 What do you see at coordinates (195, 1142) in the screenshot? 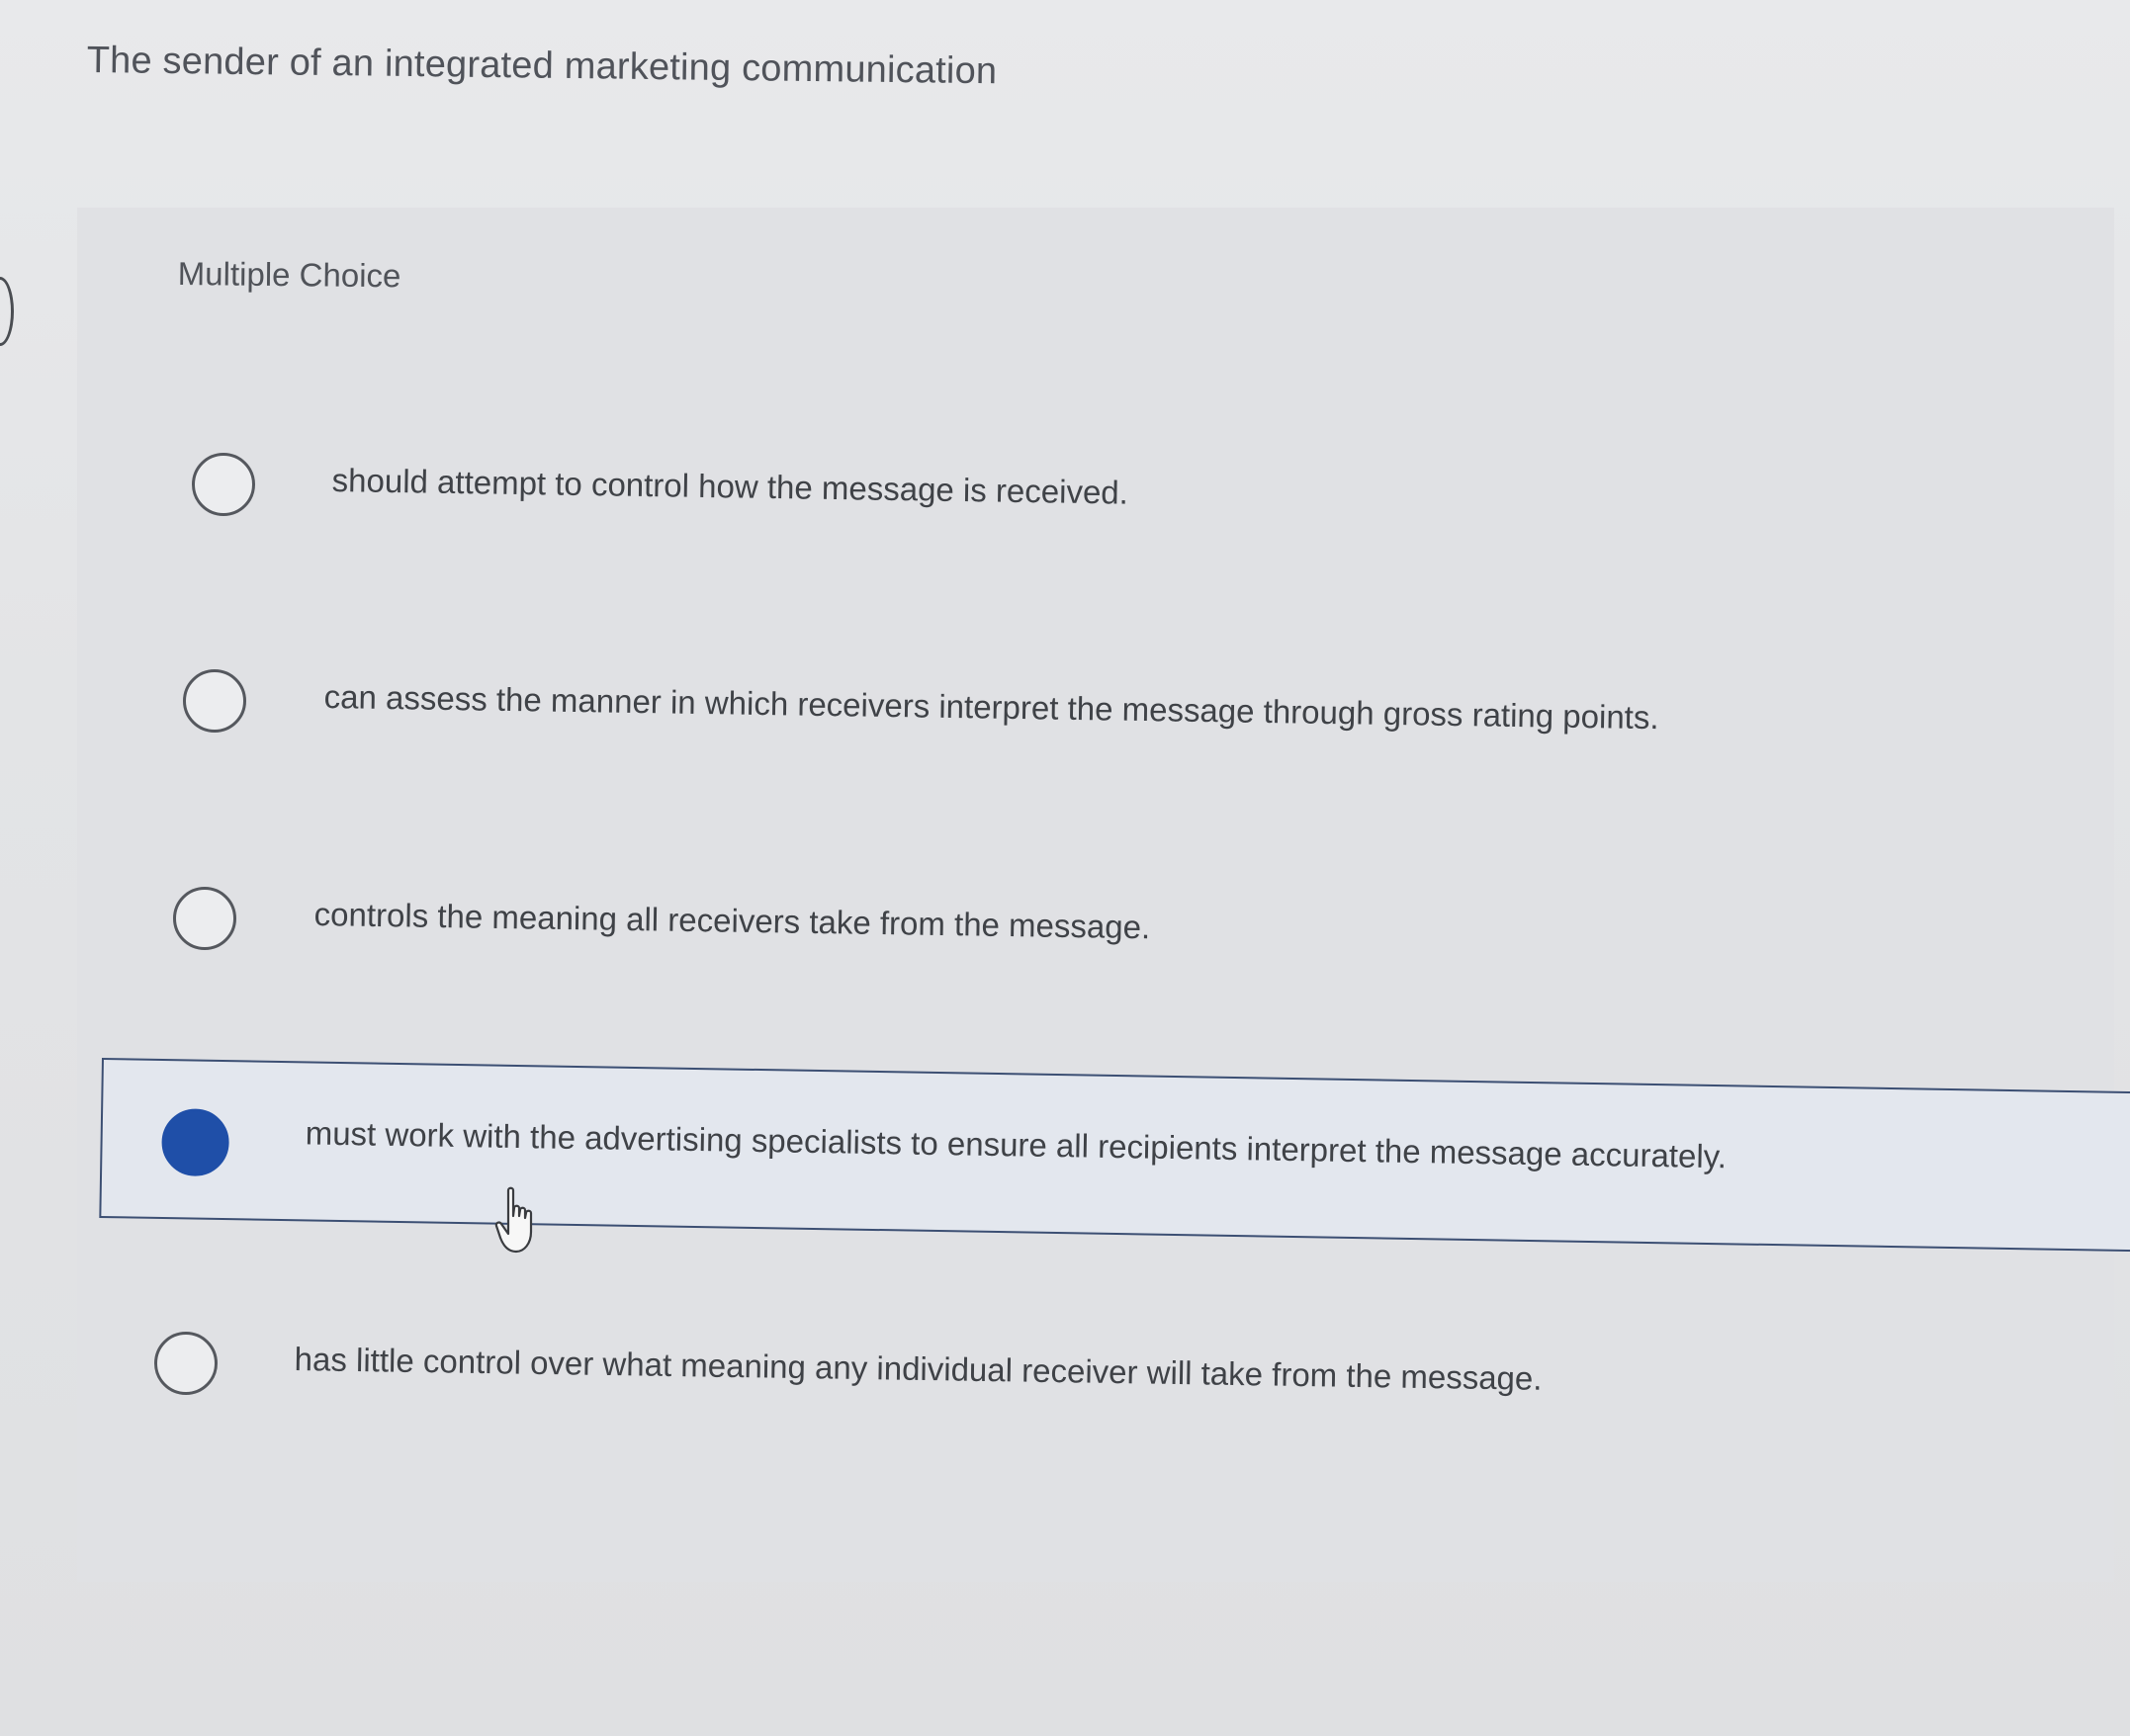
I see `radio-button-selected` at bounding box center [195, 1142].